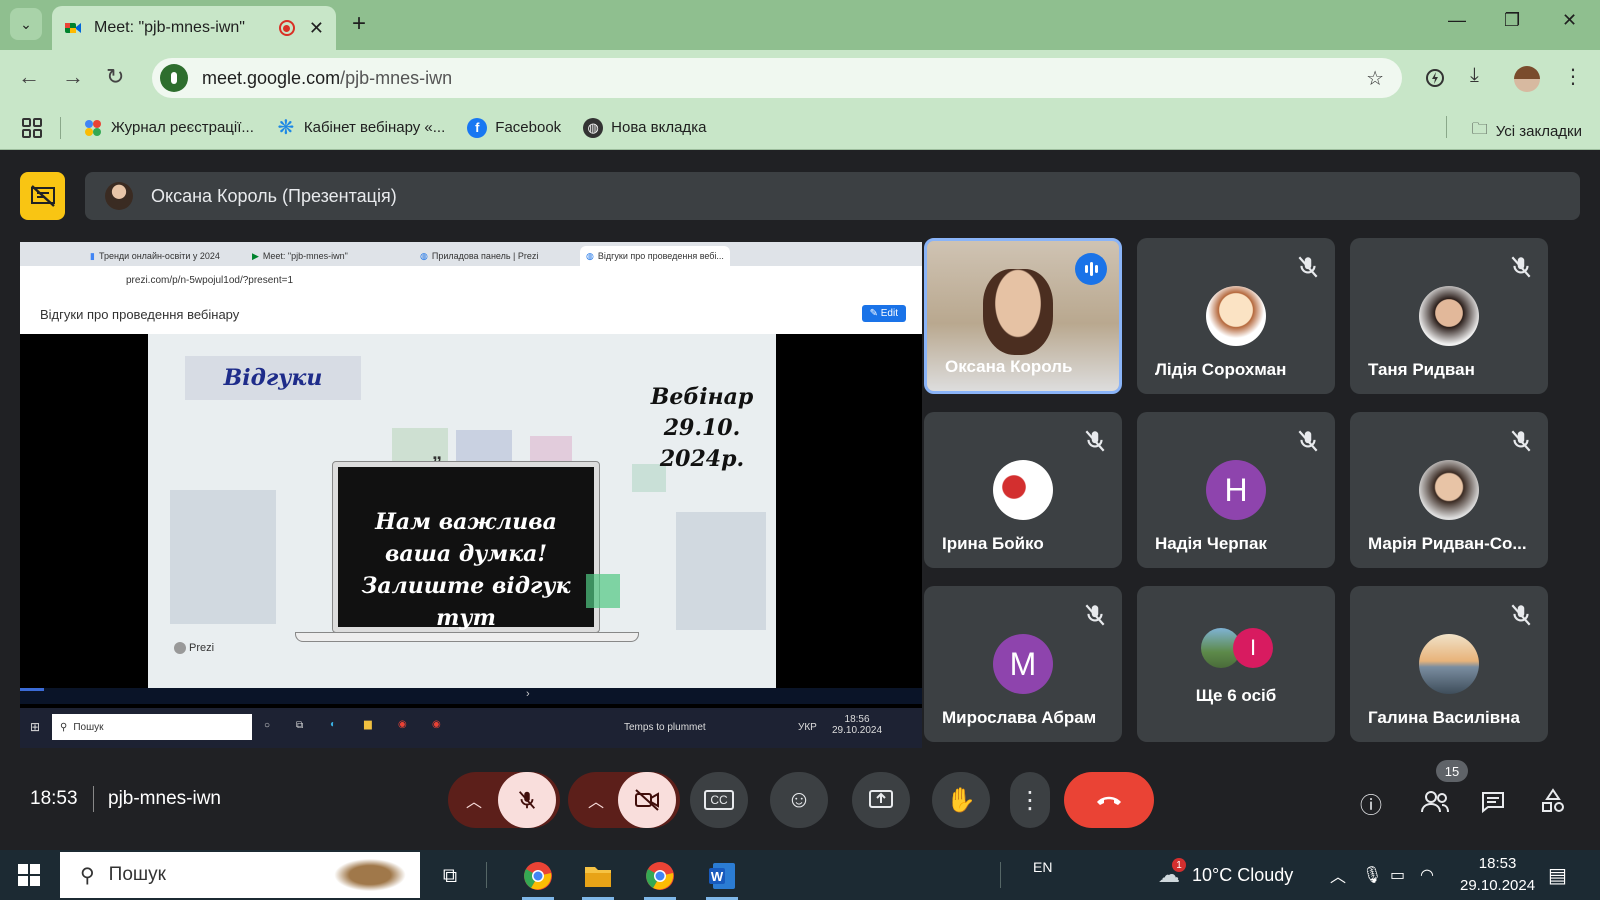  I want to click on shared-page-header: Відгуки про проведення вебінару ✎ Edit, so click(471, 314).